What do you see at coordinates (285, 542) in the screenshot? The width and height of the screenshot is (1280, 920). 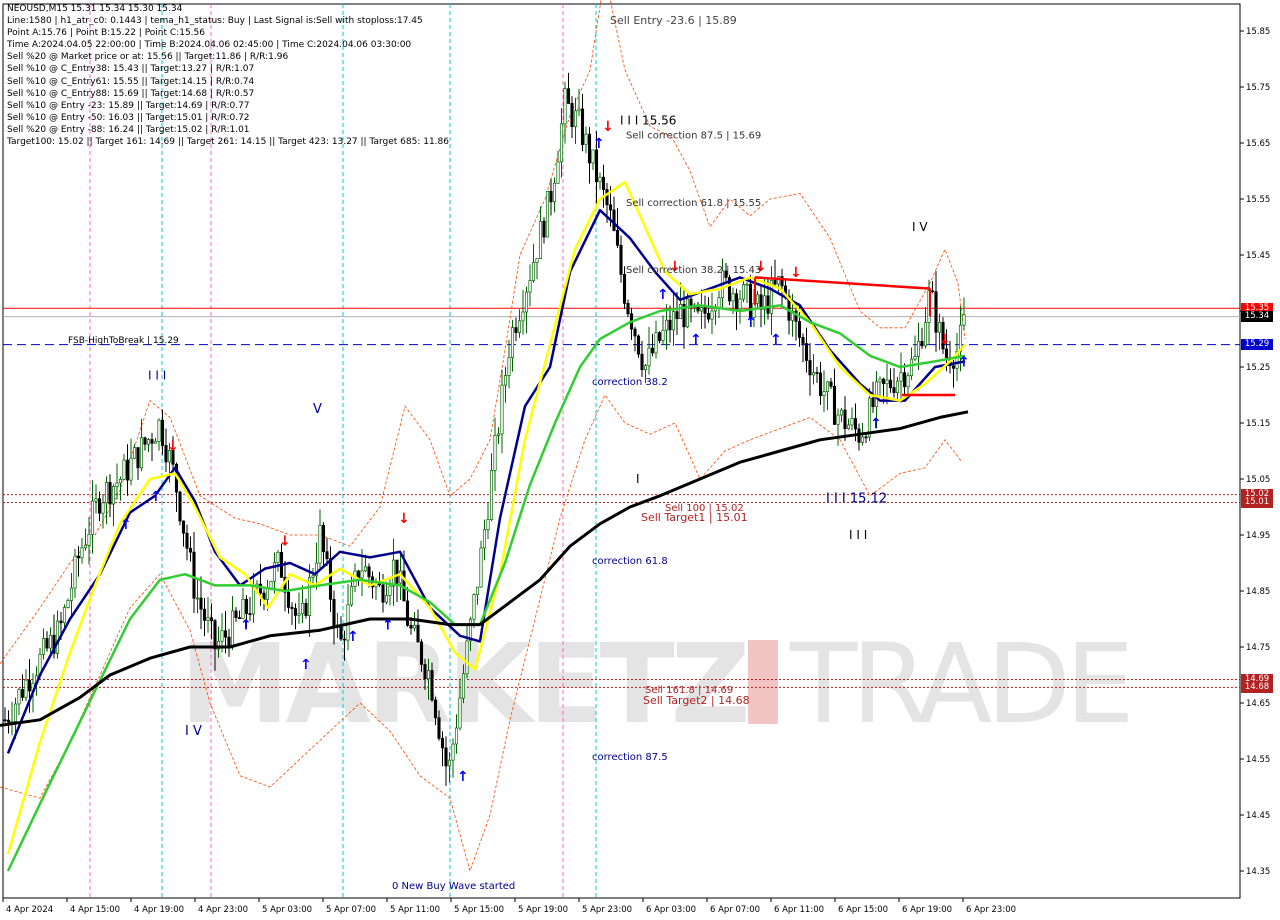 I see `sell-arrow-icon: ↓` at bounding box center [285, 542].